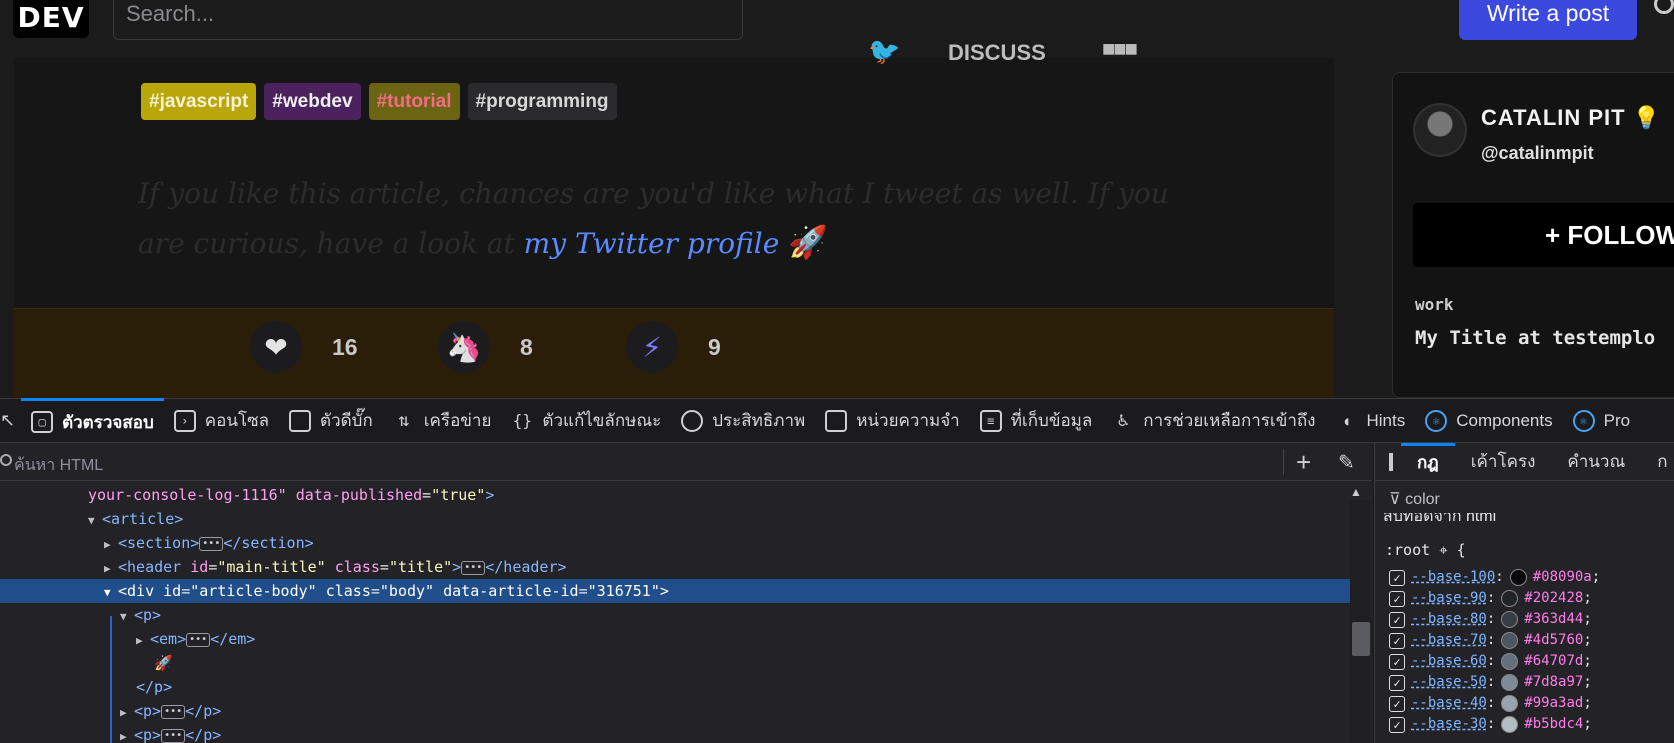 This screenshot has width=1674, height=743. Describe the element at coordinates (1449, 682) in the screenshot. I see `var-name: --base-50` at that location.